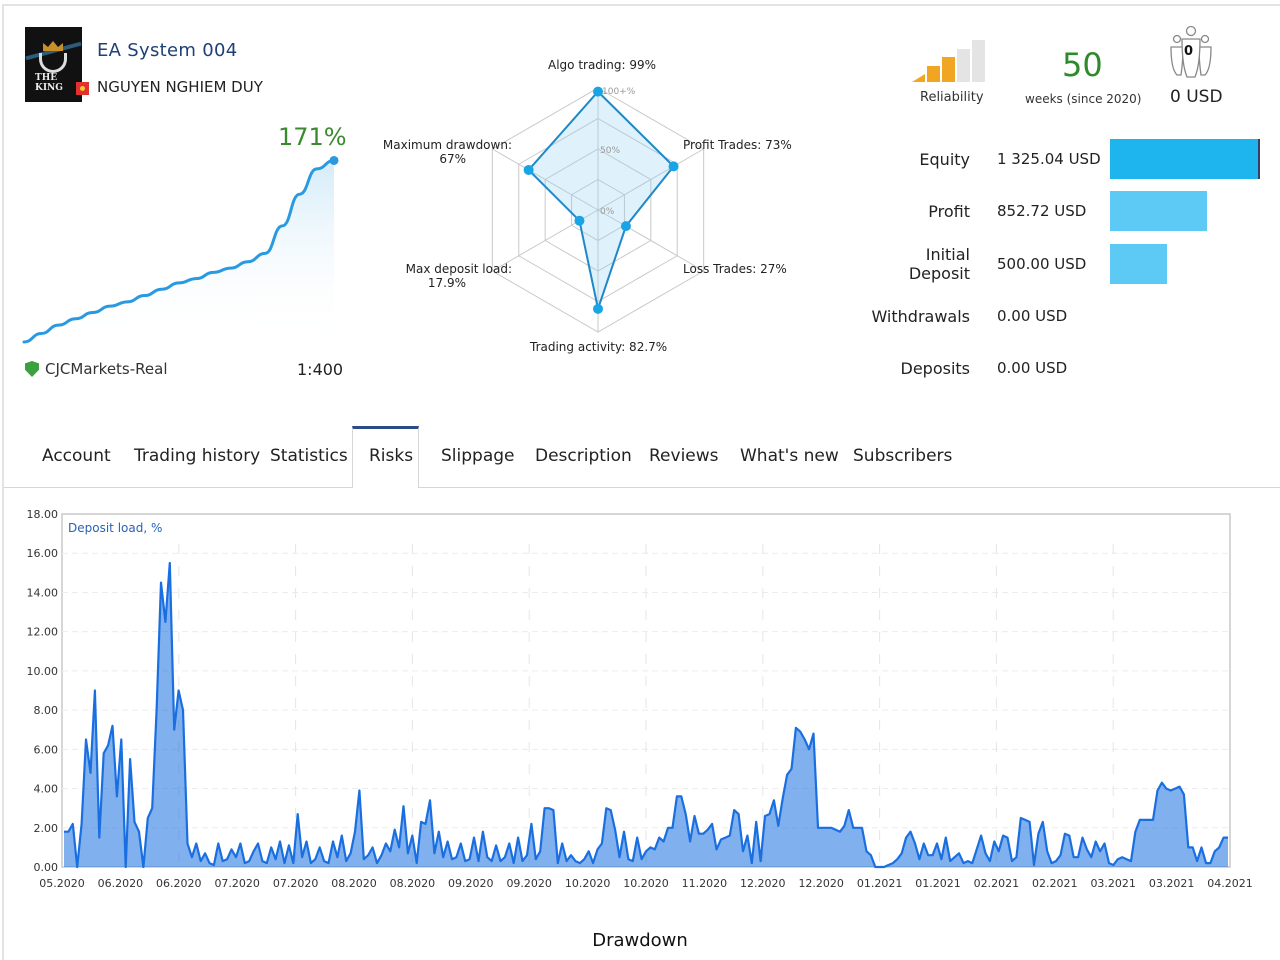 Image resolution: width=1280 pixels, height=960 pixels. Describe the element at coordinates (1196, 97) in the screenshot. I see `subscribers-funds: 0 USD` at that location.